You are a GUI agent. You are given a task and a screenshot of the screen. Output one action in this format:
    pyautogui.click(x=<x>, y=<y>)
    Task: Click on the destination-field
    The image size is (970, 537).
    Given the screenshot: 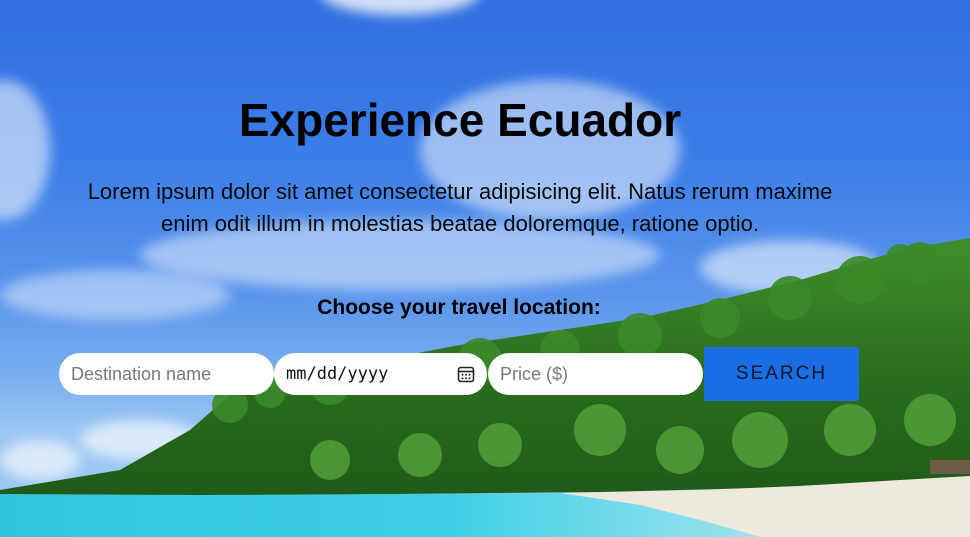 What is the action you would take?
    pyautogui.click(x=166, y=374)
    